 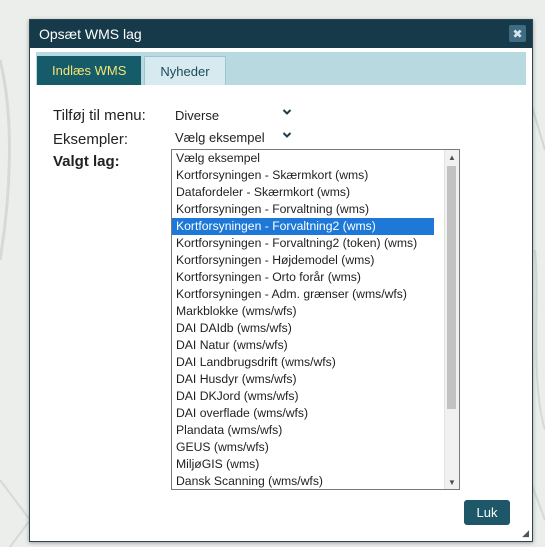 What do you see at coordinates (303, 379) in the screenshot?
I see `dropdown-option: DAI Husdyr (wms/wfs)` at bounding box center [303, 379].